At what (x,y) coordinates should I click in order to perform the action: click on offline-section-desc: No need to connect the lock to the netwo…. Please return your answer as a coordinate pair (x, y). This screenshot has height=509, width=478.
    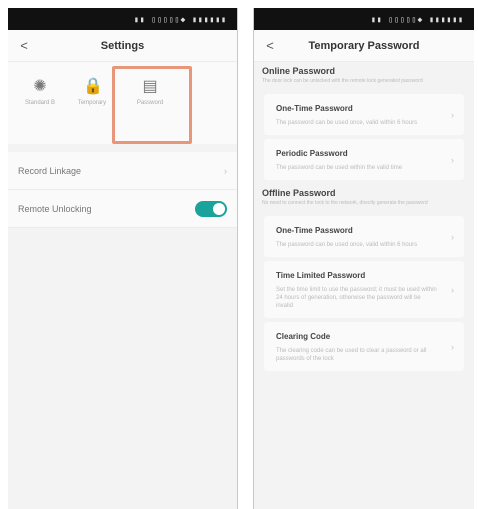
    Looking at the image, I should click on (345, 203).